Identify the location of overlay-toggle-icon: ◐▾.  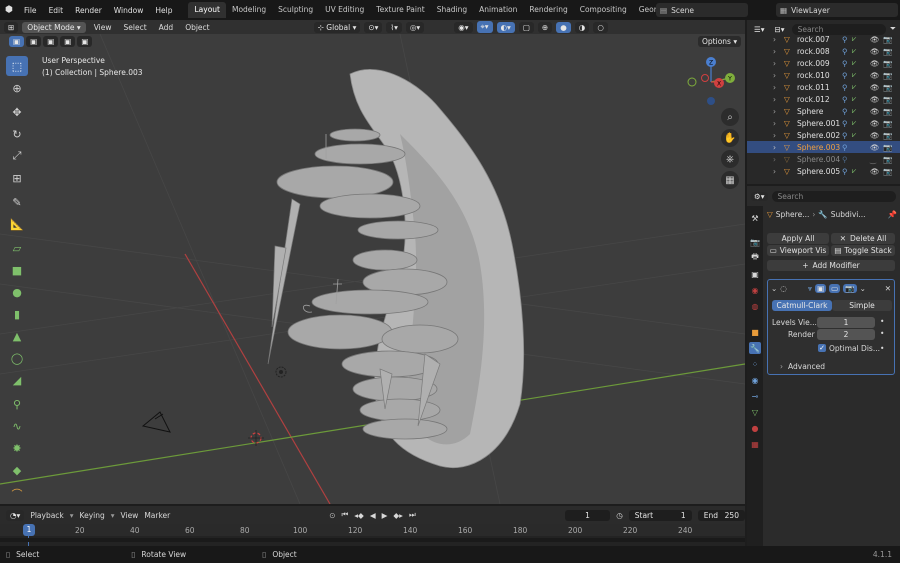
(505, 27).